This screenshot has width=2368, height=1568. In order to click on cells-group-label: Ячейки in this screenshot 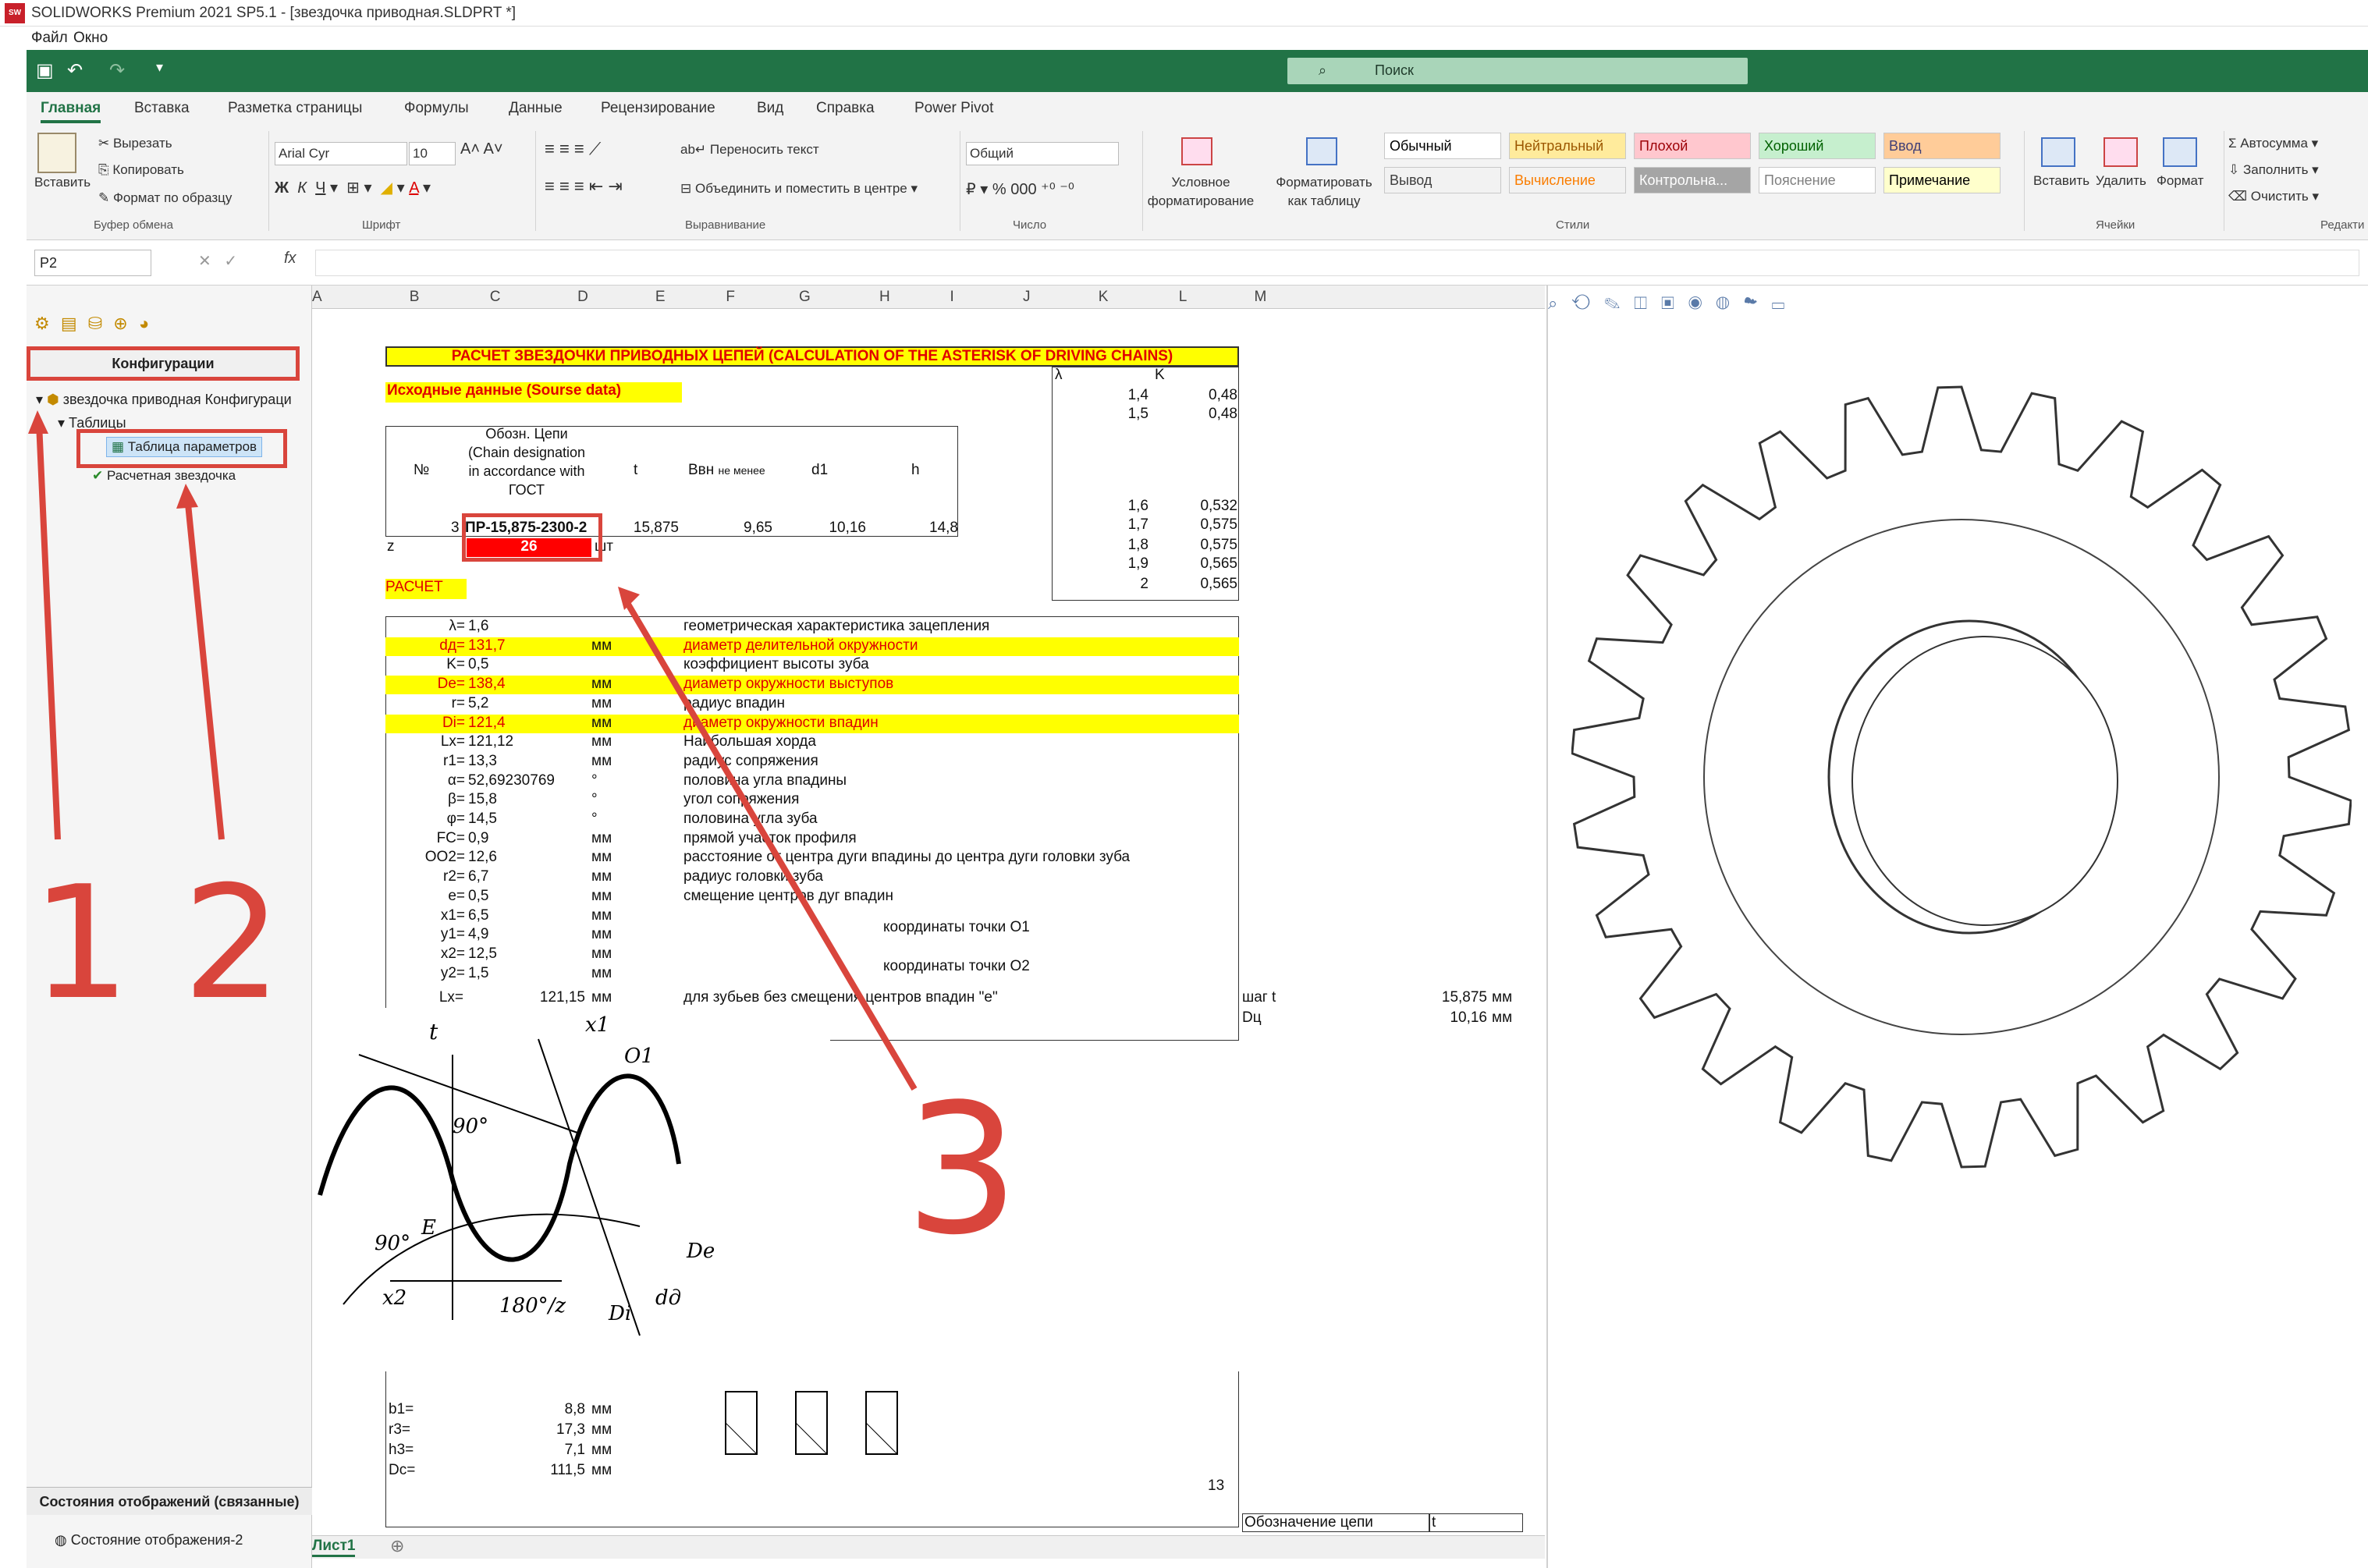, I will do `click(2115, 225)`.